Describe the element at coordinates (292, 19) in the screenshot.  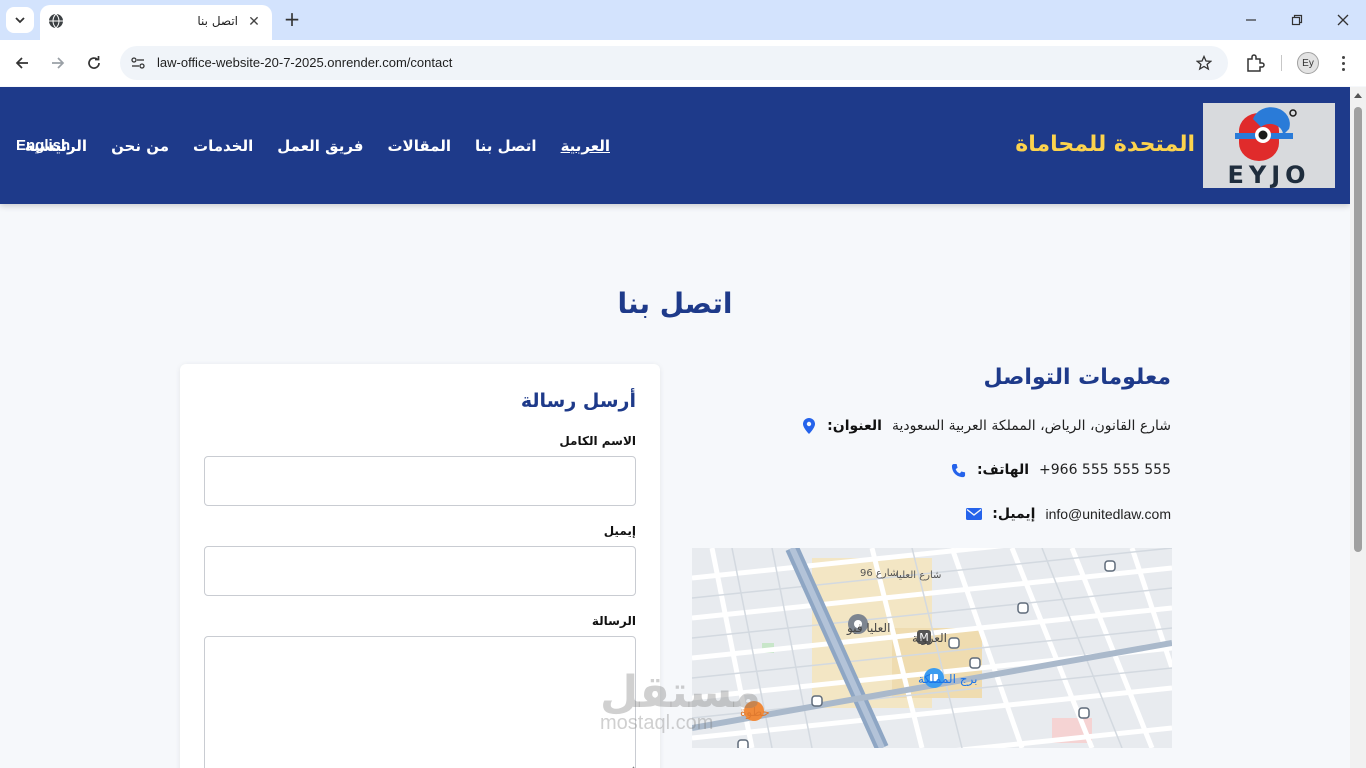
I see `new-tab-button: +` at that location.